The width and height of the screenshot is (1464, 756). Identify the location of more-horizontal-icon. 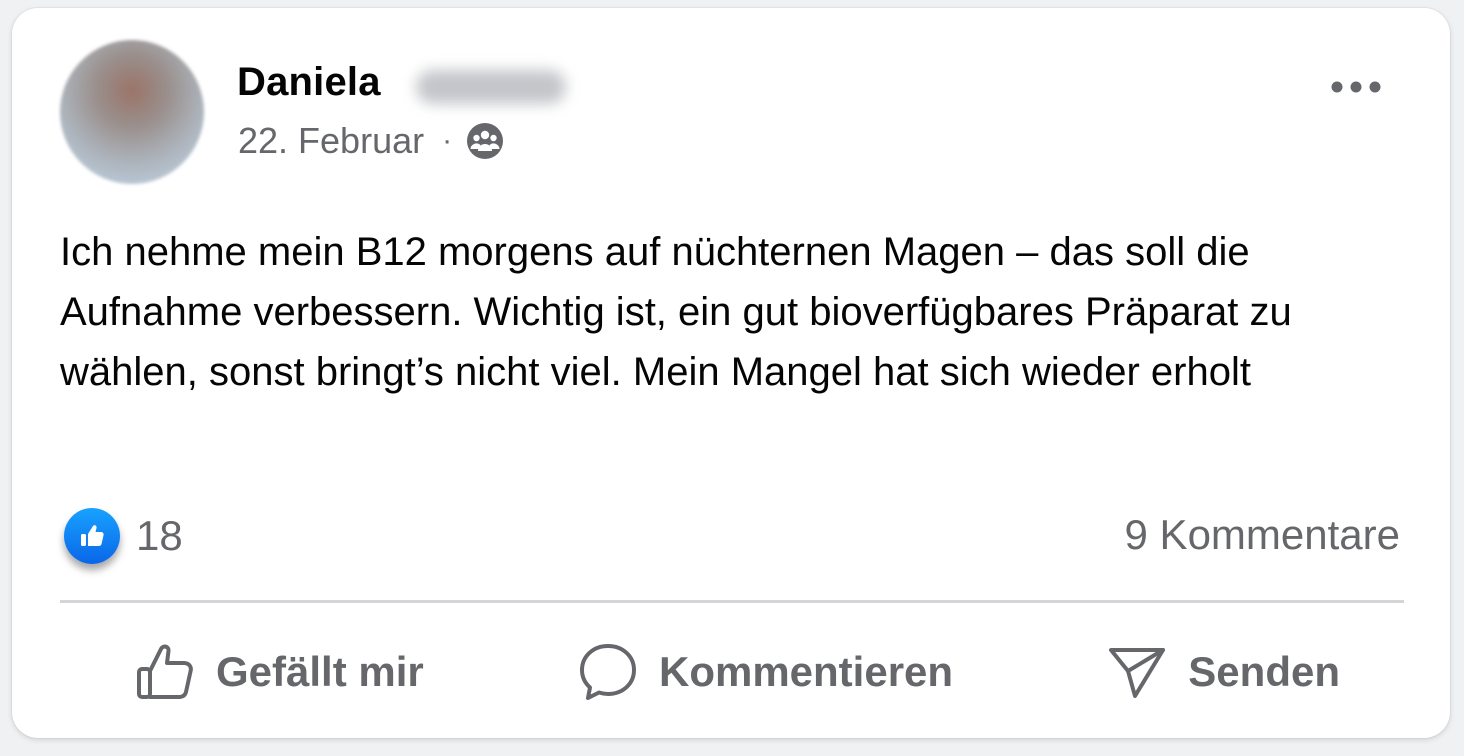
(1356, 87).